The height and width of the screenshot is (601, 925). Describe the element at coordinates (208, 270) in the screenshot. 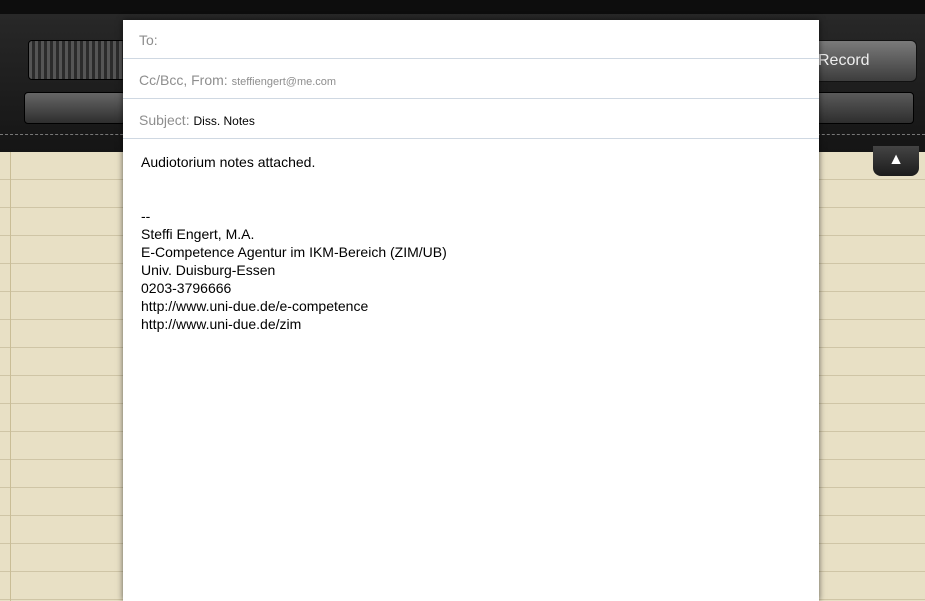

I see `signature-org: Univ. Duisburg-Essen` at that location.